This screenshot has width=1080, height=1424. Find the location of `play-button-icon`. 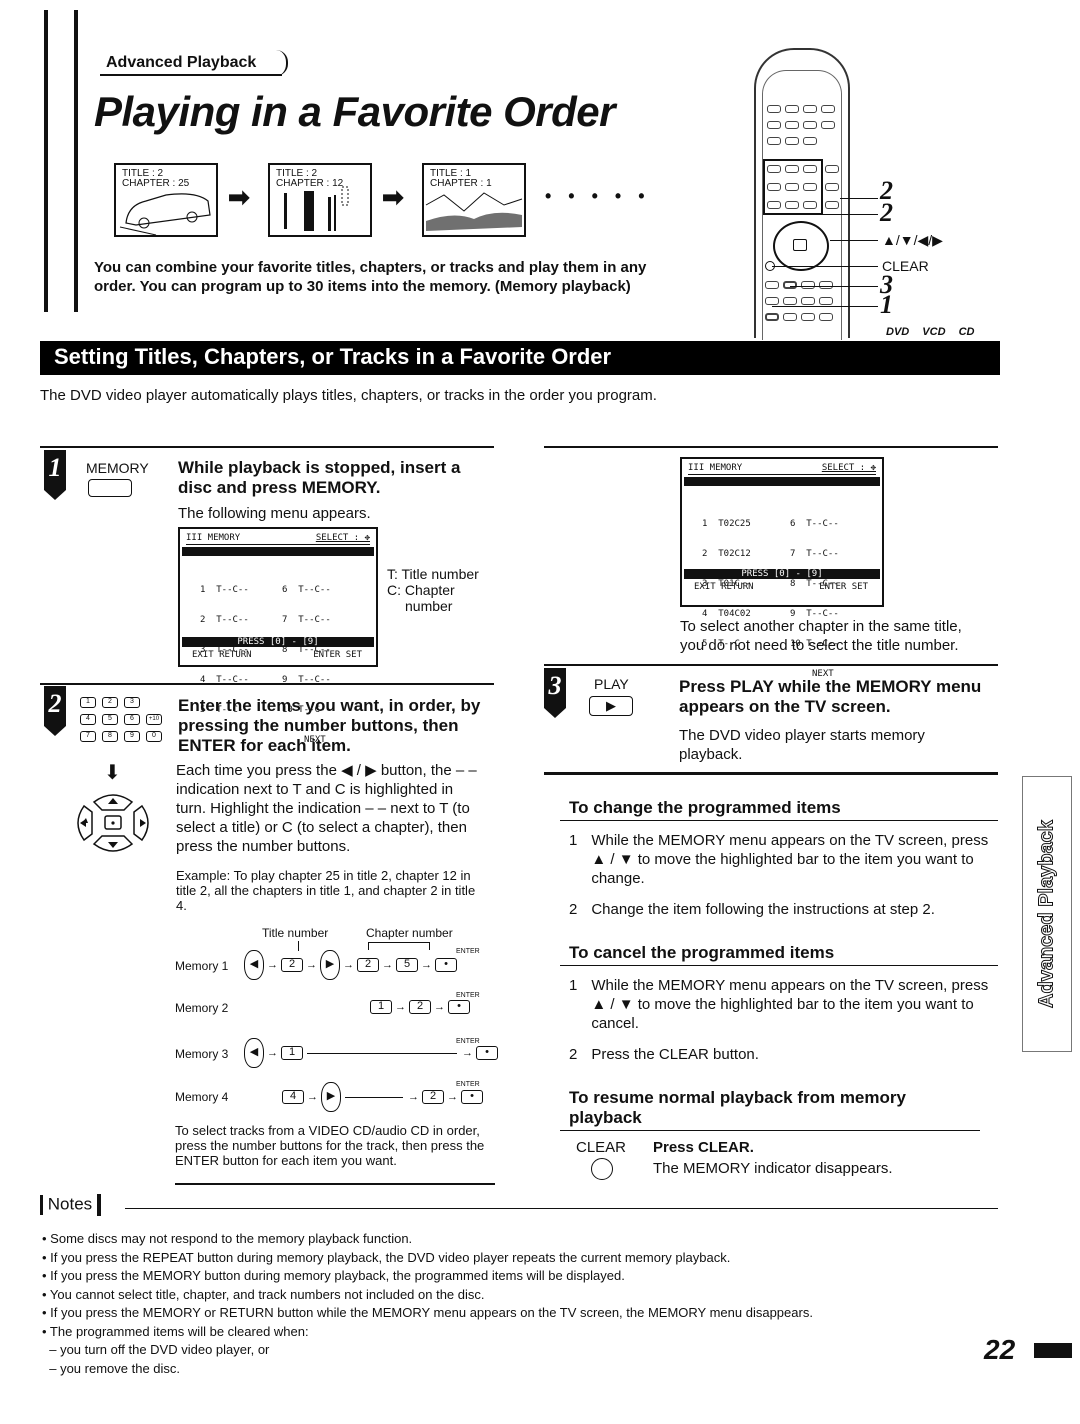

play-button-icon is located at coordinates (790, 285).